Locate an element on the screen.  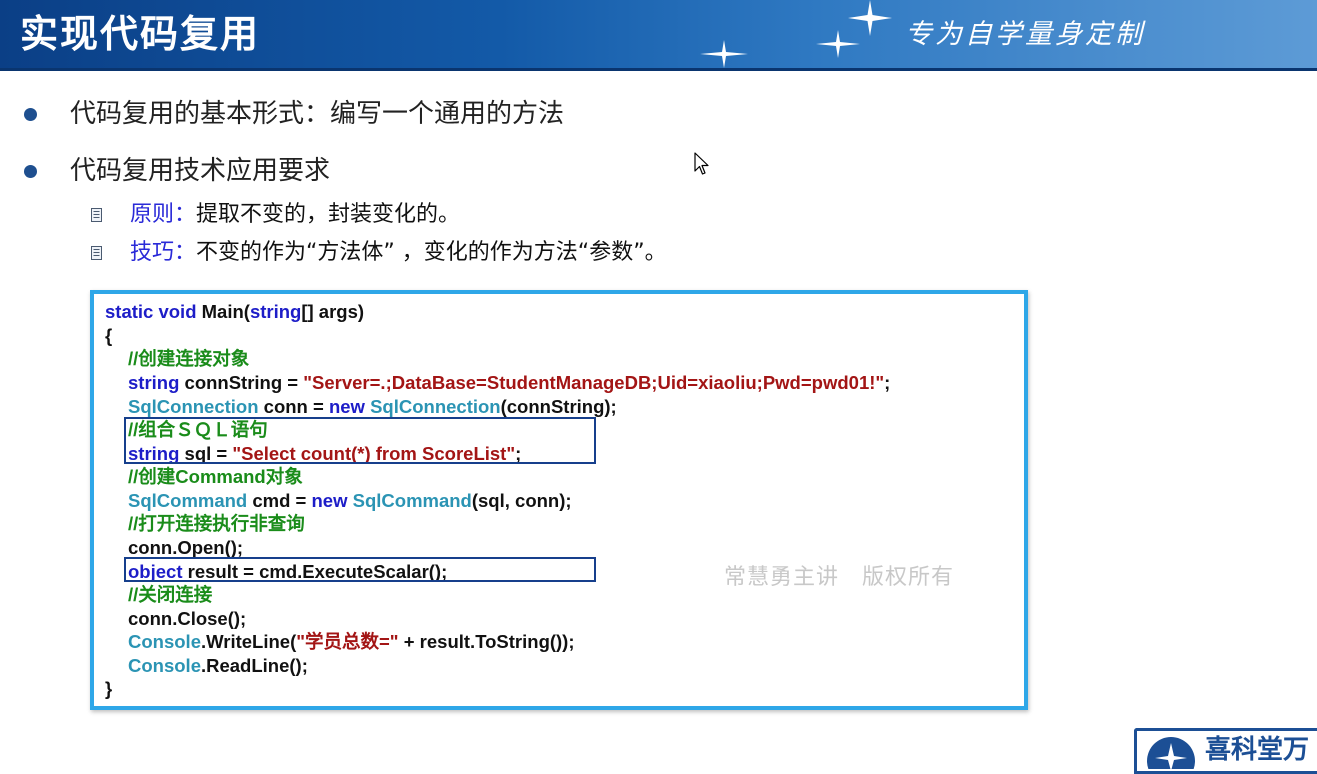
code-line: Console.ReadLine(); is located at coordinates (218, 665).